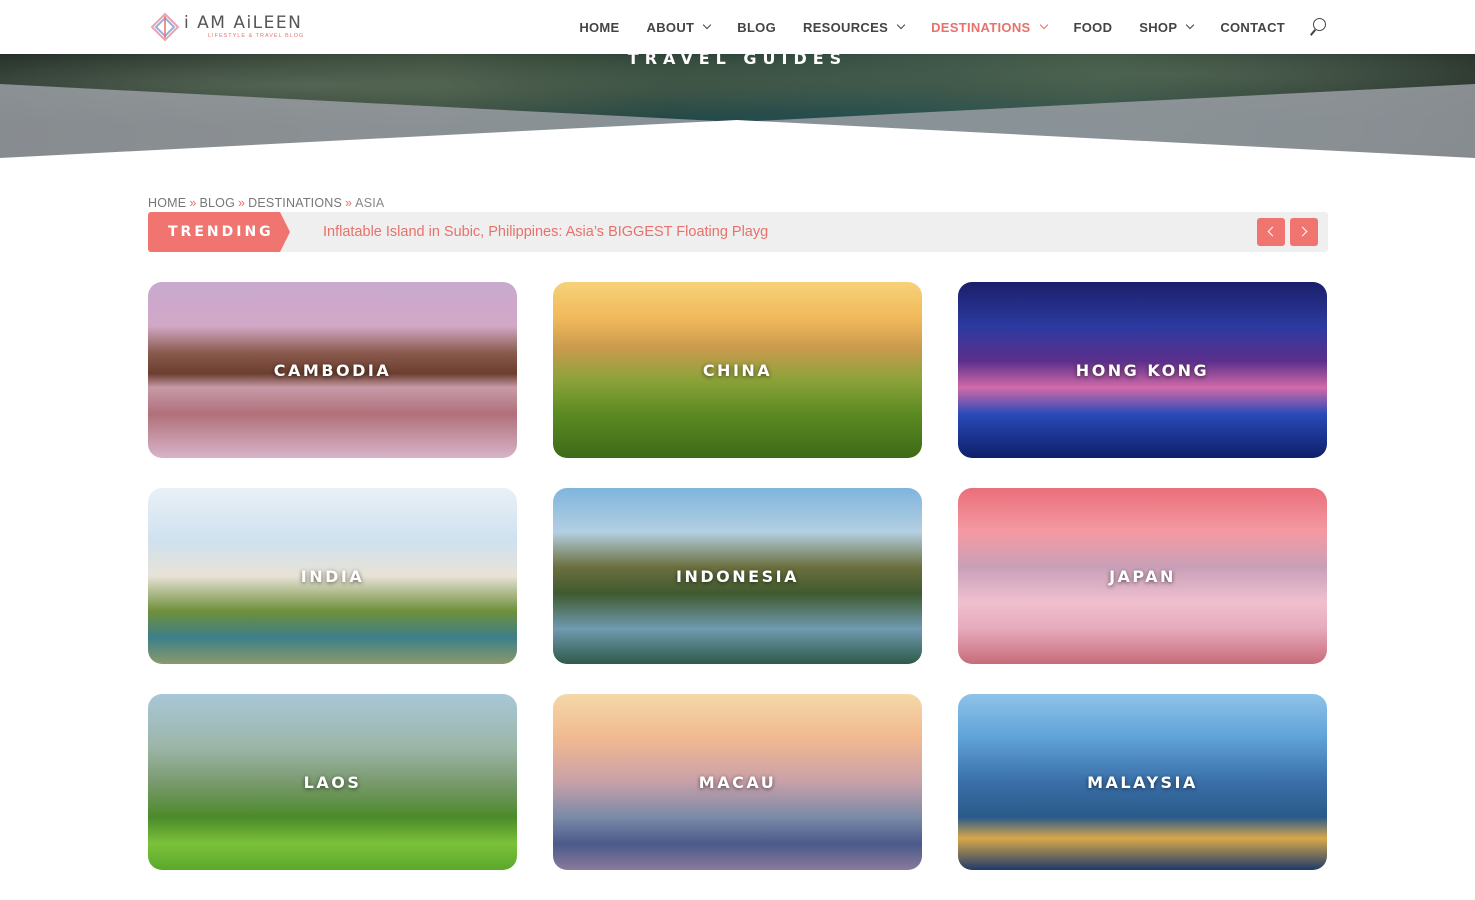 This screenshot has height=900, width=1475. What do you see at coordinates (219, 232) in the screenshot?
I see `trending-label: TRENDING` at bounding box center [219, 232].